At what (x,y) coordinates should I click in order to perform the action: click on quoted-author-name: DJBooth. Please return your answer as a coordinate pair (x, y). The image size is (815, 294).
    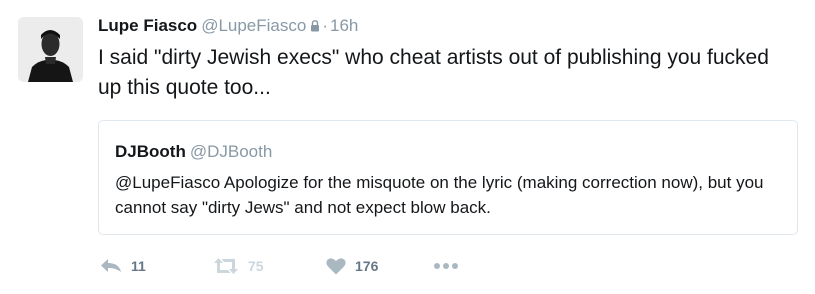
    Looking at the image, I should click on (150, 151).